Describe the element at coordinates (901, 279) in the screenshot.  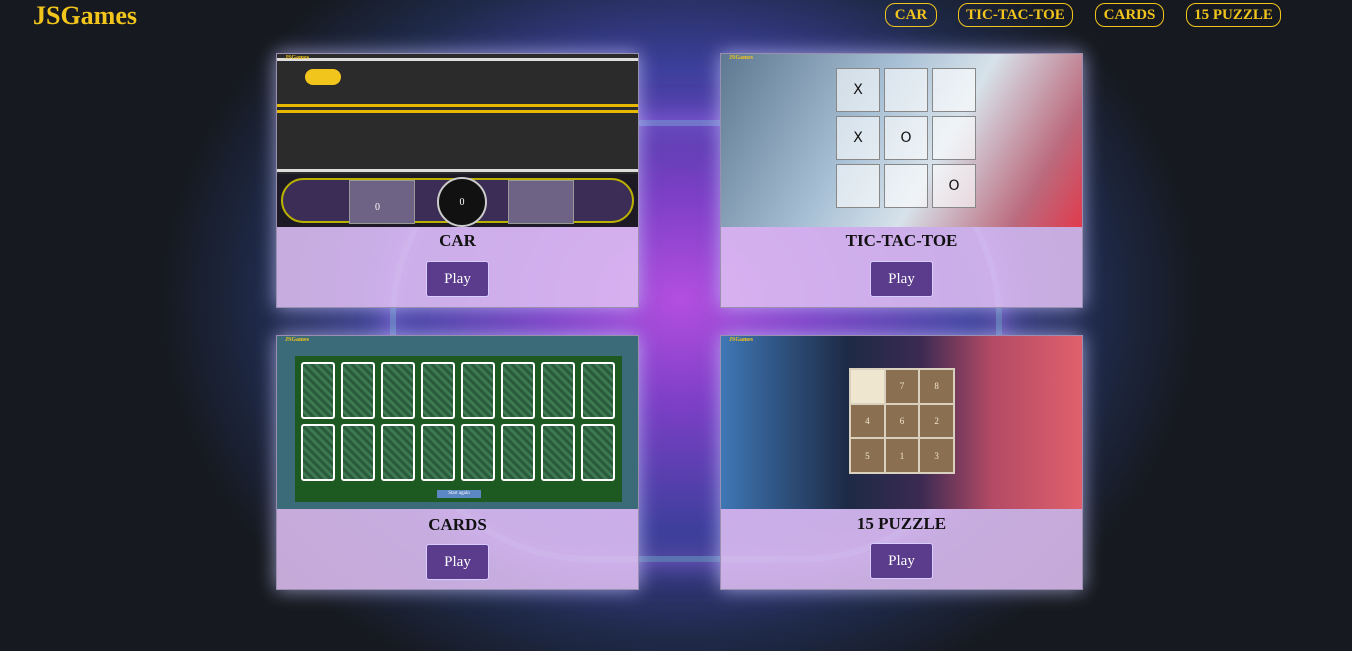
I see `play-tic-tac-toe-button: Play` at that location.